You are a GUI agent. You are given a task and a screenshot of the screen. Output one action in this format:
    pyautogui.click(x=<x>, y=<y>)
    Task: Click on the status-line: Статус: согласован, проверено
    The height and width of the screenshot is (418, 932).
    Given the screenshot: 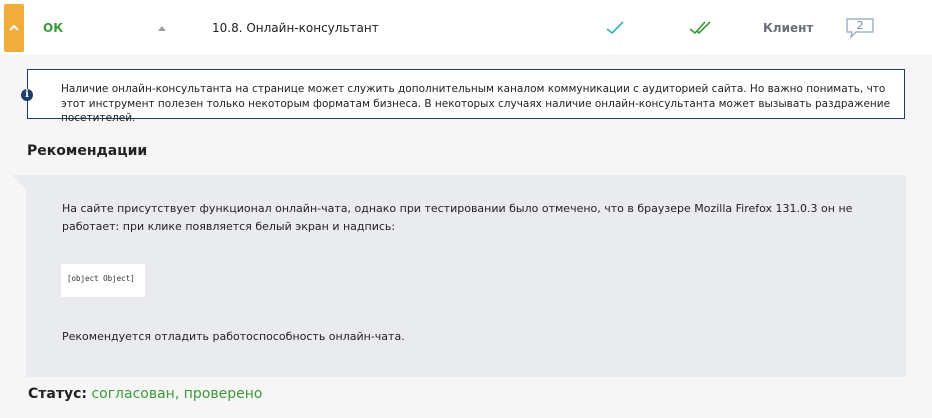 What is the action you would take?
    pyautogui.click(x=145, y=394)
    